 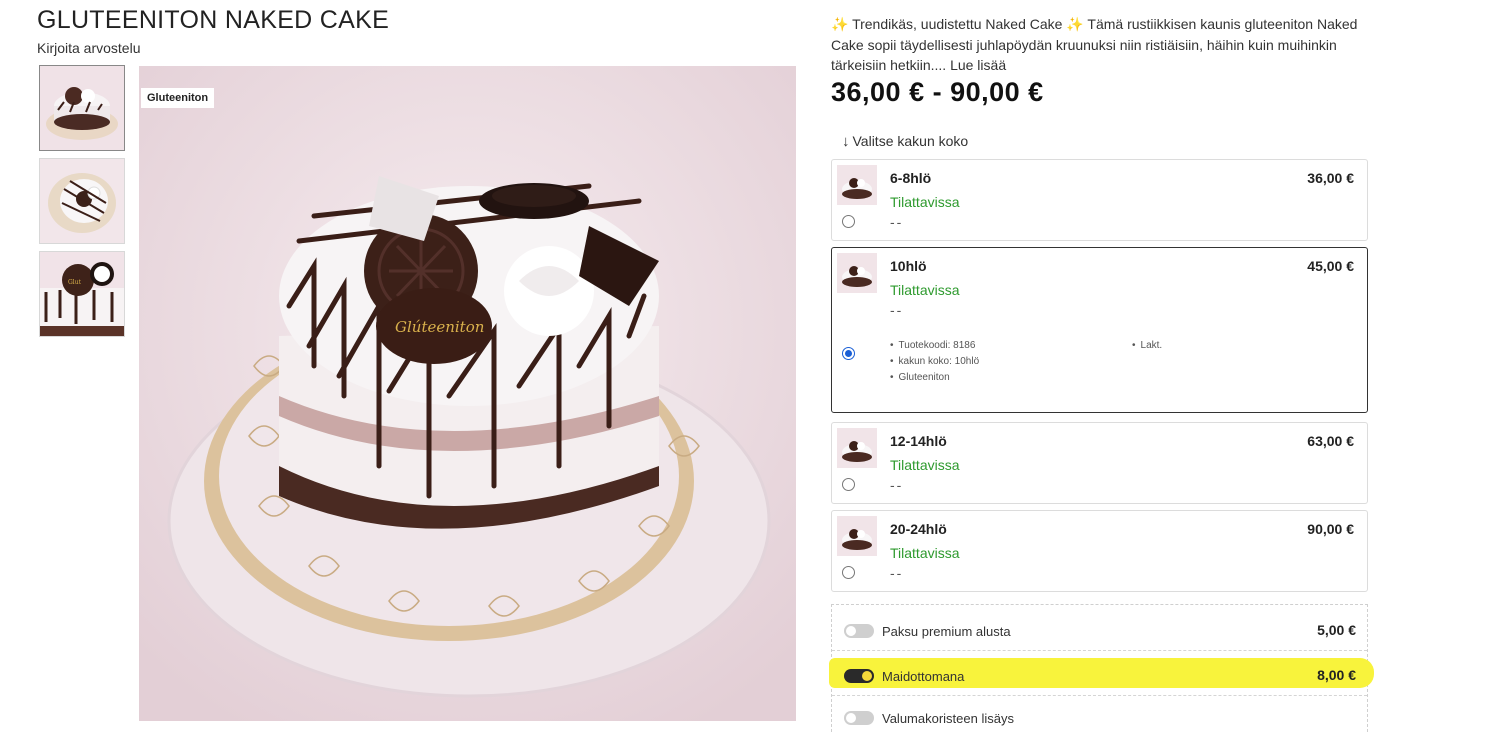 I want to click on gluten-free-badge: Gluteeniton, so click(x=178, y=98).